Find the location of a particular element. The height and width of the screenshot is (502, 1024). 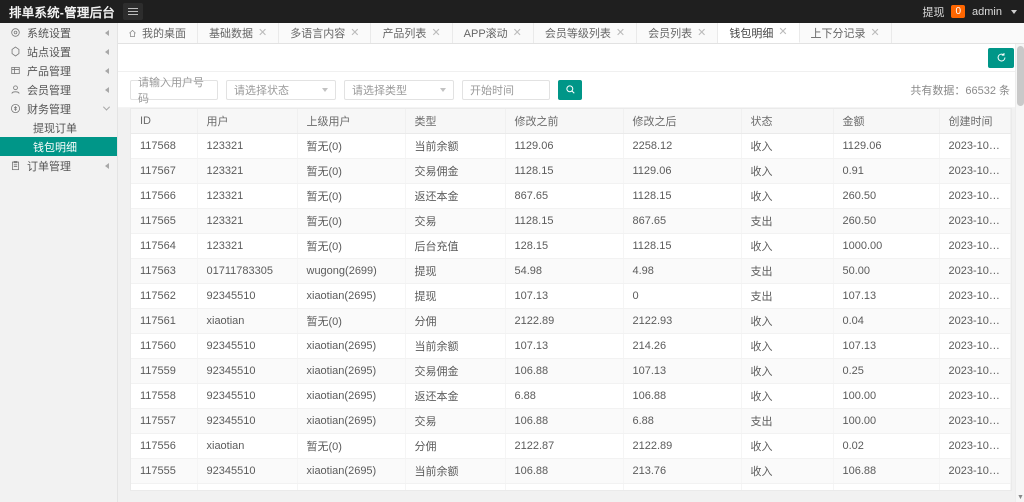

table-cell: 当前余额 is located at coordinates (455, 346).